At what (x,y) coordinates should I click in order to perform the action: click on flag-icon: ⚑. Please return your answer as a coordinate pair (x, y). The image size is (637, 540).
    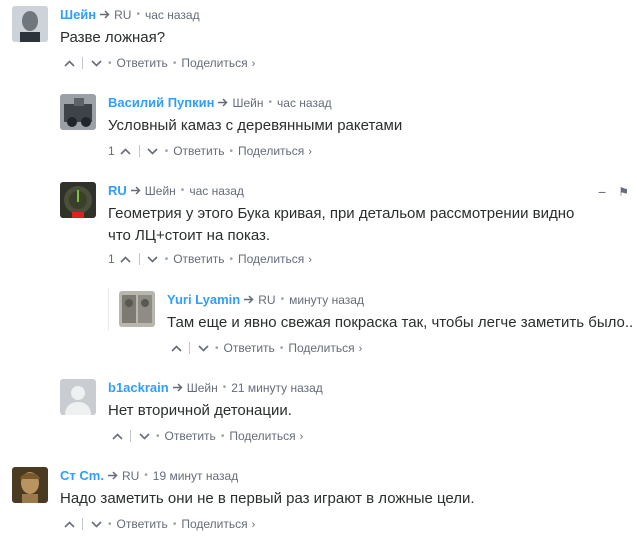
    Looking at the image, I should click on (623, 192).